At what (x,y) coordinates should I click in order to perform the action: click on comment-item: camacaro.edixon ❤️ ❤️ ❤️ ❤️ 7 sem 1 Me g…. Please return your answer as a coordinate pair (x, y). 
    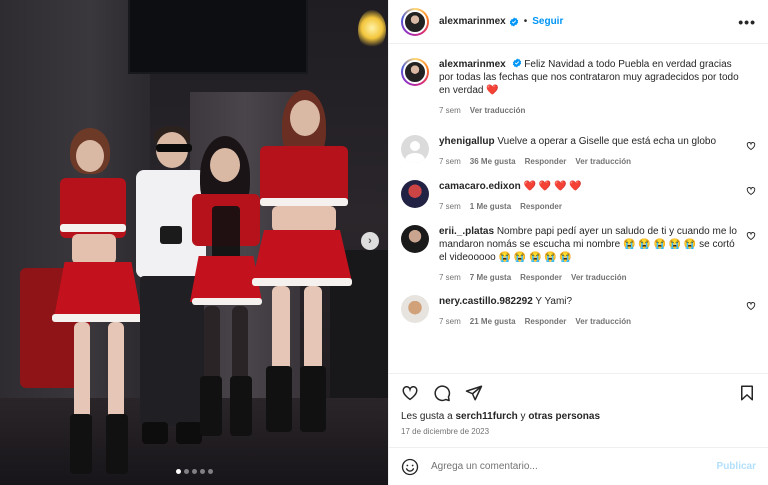
    Looking at the image, I should click on (578, 195).